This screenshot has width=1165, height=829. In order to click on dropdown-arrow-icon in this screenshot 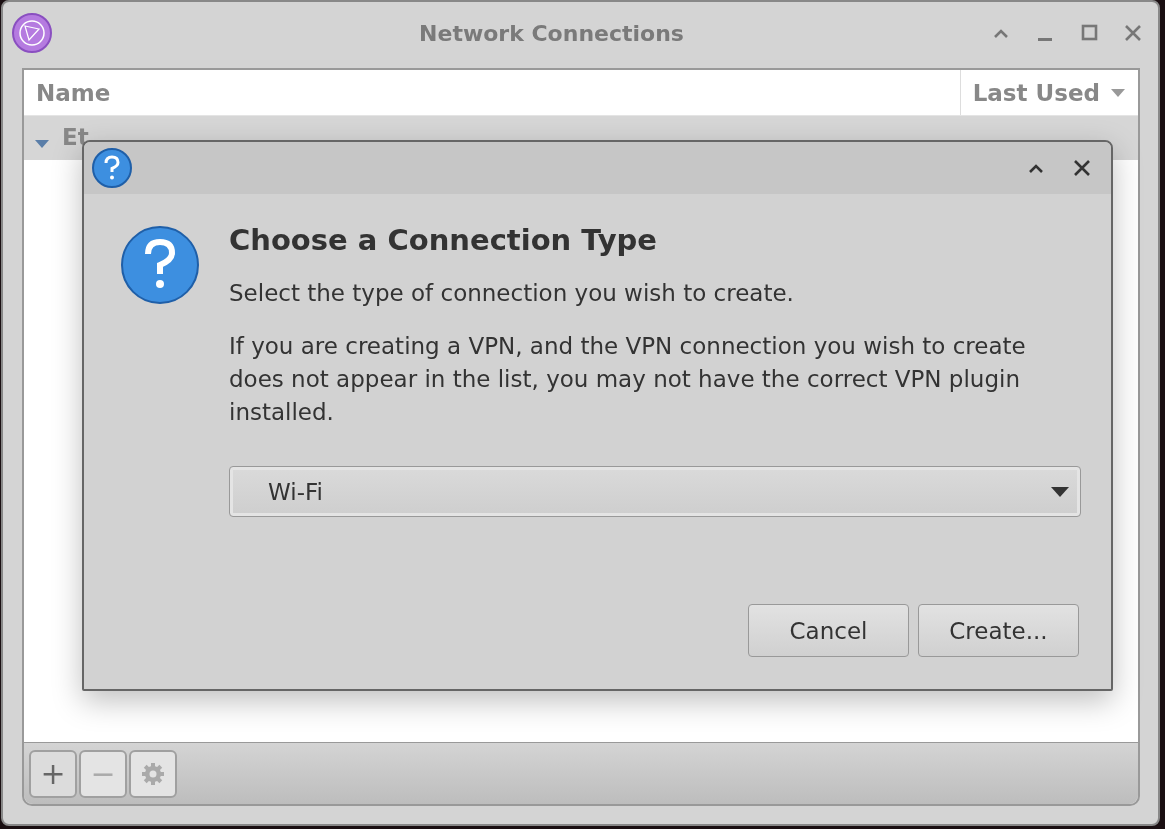, I will do `click(1060, 491)`.